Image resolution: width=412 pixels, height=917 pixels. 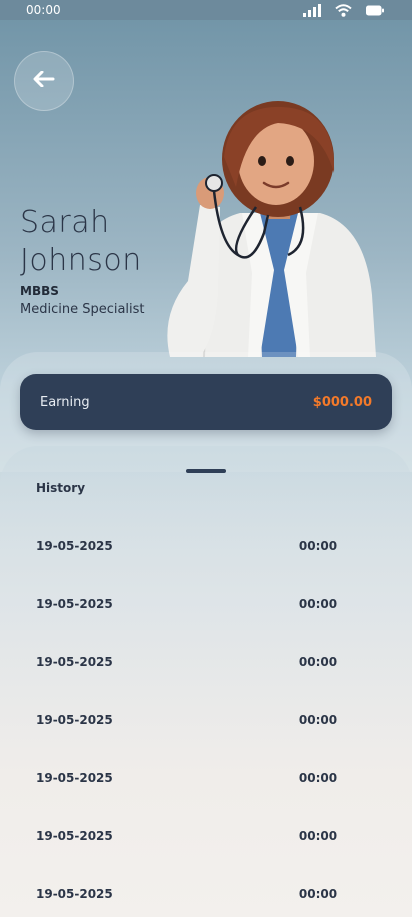 What do you see at coordinates (342, 402) in the screenshot?
I see `earning-value: $000.00` at bounding box center [342, 402].